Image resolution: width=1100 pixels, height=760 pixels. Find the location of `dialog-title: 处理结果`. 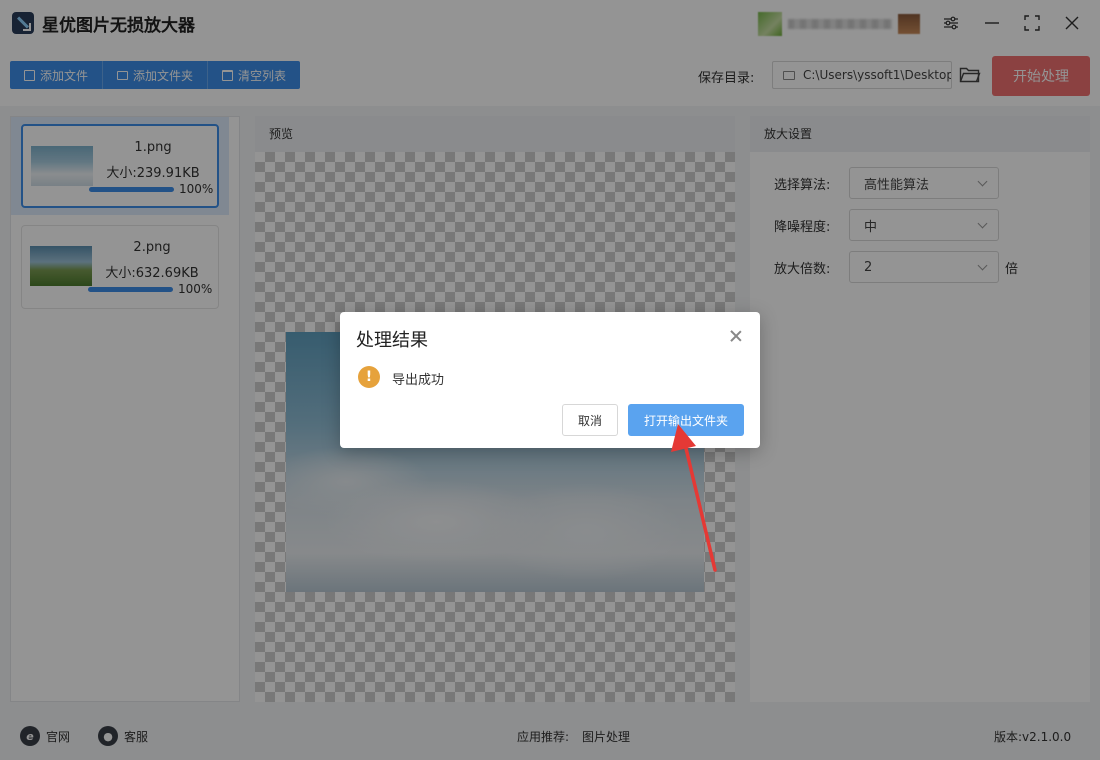

dialog-title: 处理结果 is located at coordinates (392, 340).